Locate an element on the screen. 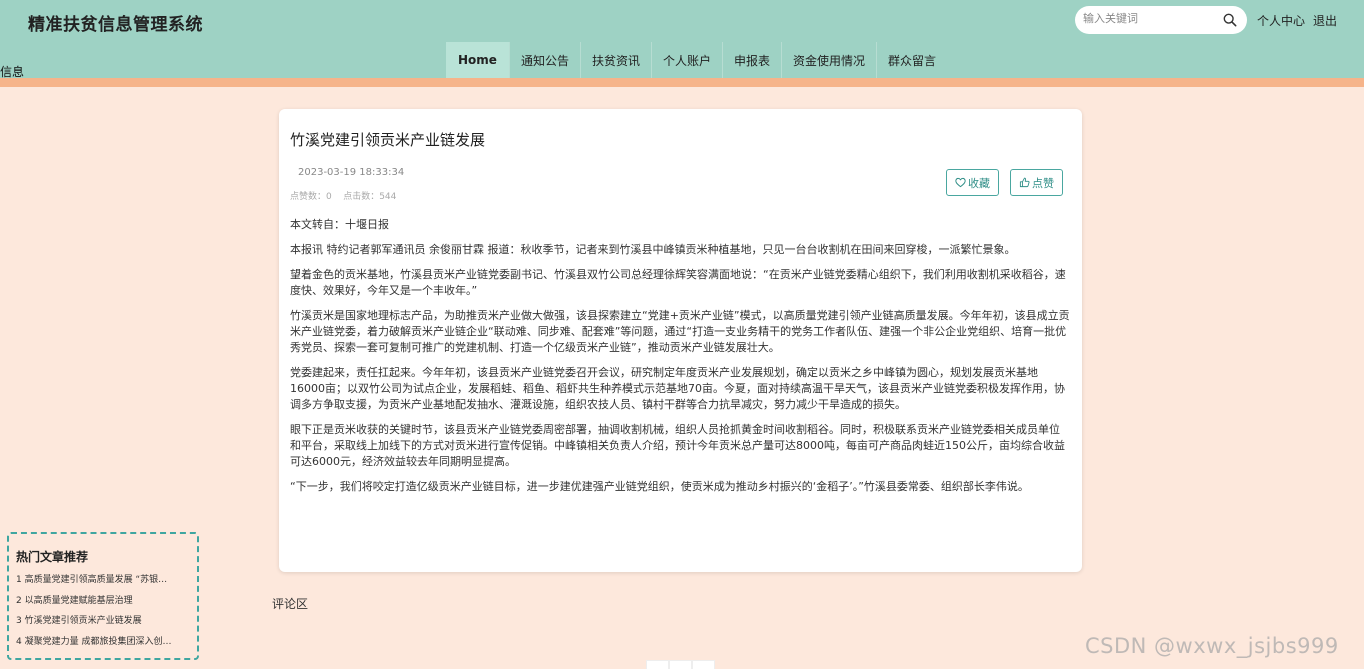 The width and height of the screenshot is (1364, 669). user-center-link: 个人中心 is located at coordinates (1281, 20).